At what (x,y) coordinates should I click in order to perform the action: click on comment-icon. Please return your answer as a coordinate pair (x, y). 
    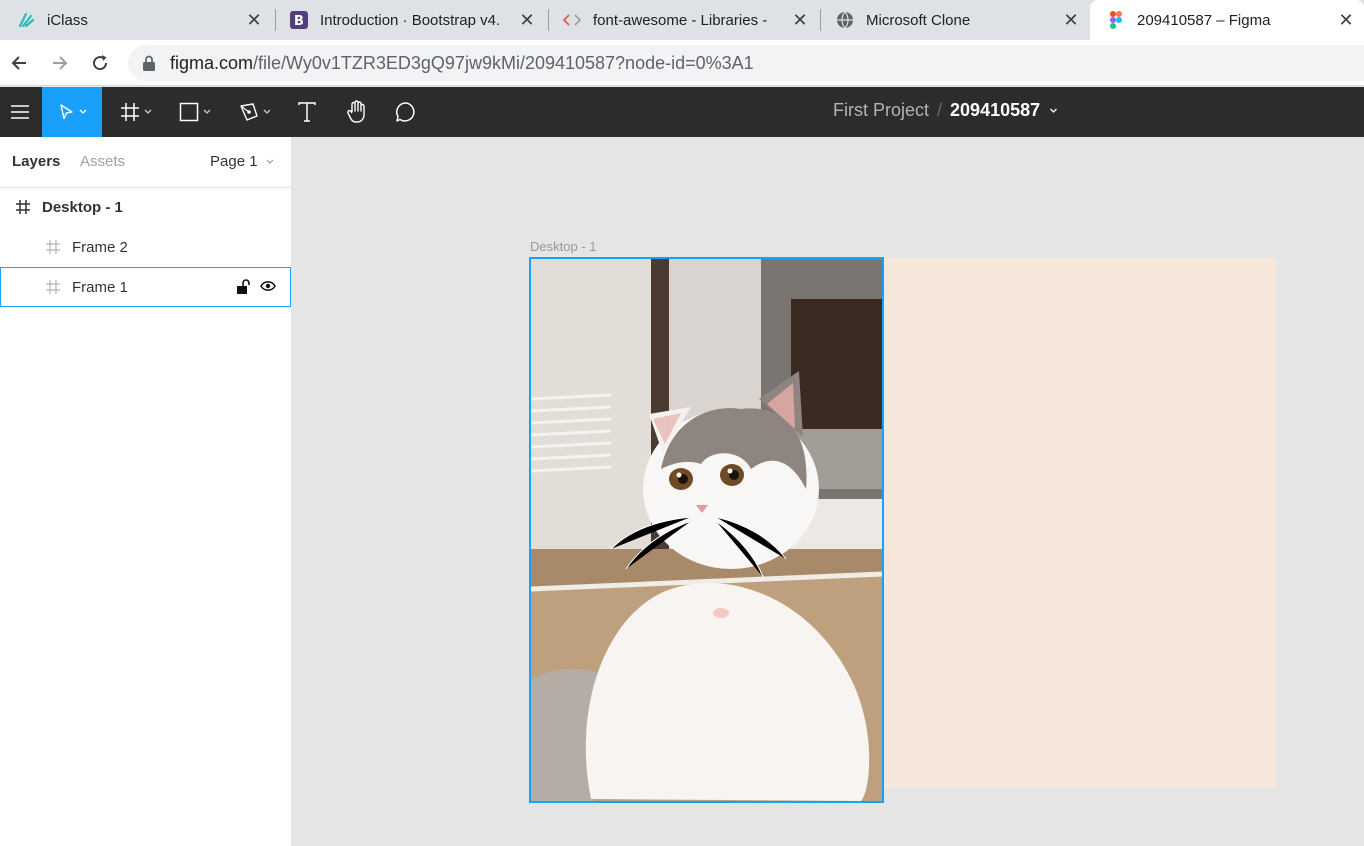
    Looking at the image, I should click on (405, 112).